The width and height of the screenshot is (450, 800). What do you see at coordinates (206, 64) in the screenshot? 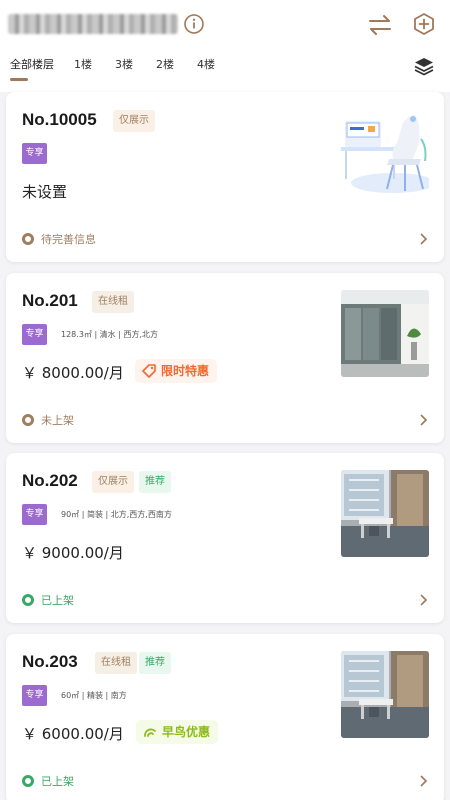
I see `tab-floor-4: 4楼` at bounding box center [206, 64].